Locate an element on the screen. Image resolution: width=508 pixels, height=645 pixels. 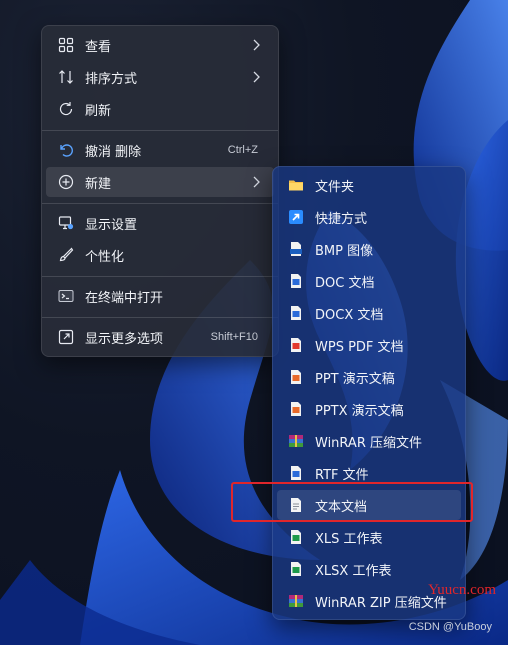
menu-item-refresh: 刷新 is located at coordinates (160, 109).